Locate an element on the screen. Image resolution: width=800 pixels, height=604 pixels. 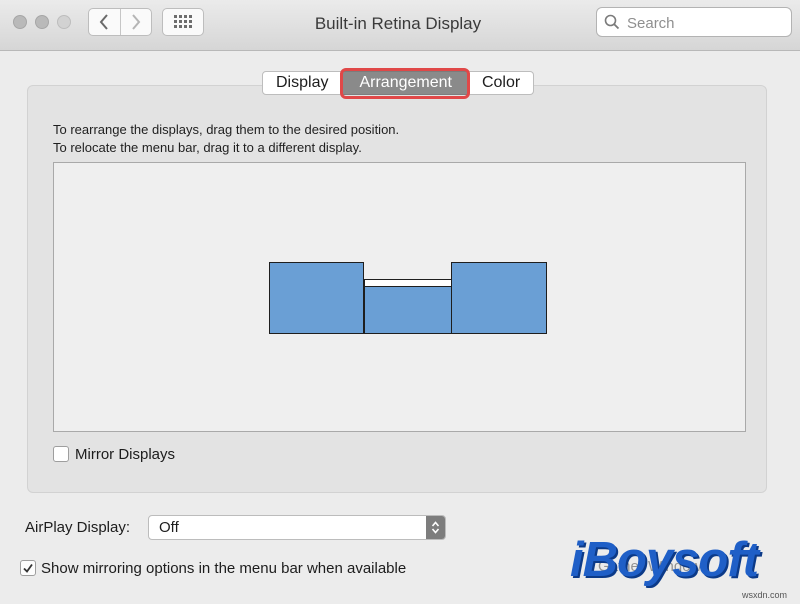
site-watermark: wsxdn.com is located at coordinates (765, 595).